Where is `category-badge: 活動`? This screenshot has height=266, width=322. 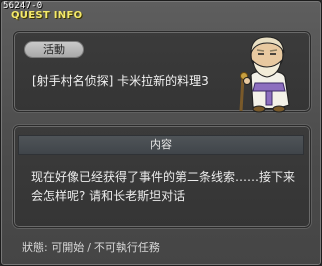
category-badge: 活動 is located at coordinates (54, 49).